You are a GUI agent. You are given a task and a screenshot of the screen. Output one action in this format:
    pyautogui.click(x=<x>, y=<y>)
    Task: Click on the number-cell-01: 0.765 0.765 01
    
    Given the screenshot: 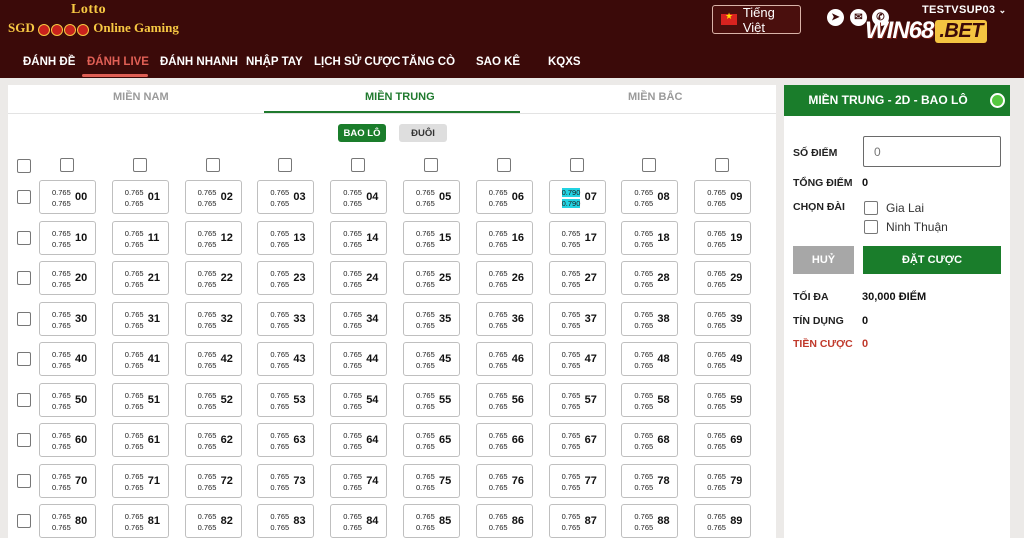 What is the action you would take?
    pyautogui.click(x=140, y=197)
    